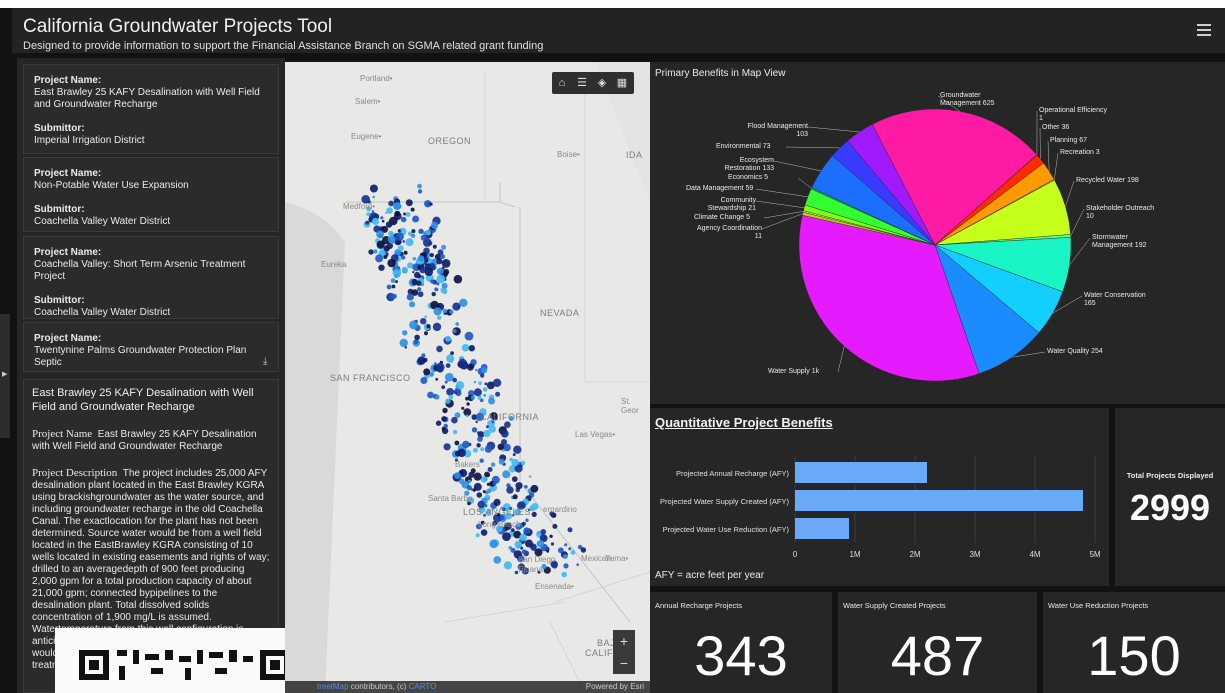 The height and width of the screenshot is (693, 1225). Describe the element at coordinates (423, 686) in the screenshot. I see `carto-link: CARTO` at that location.